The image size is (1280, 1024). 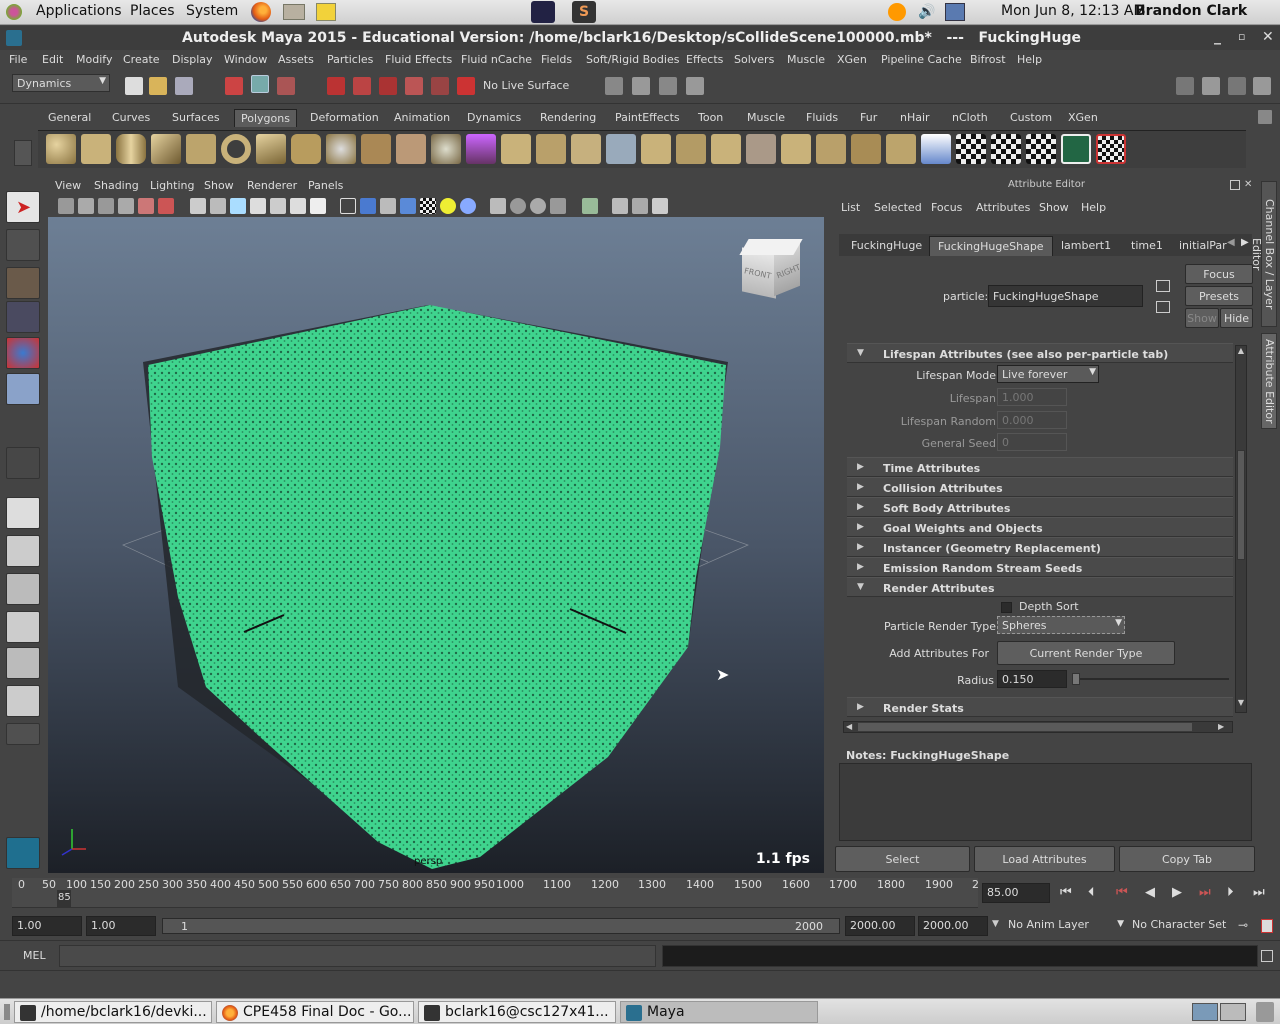 I want to click on menu-modify: Modify, so click(x=94, y=59).